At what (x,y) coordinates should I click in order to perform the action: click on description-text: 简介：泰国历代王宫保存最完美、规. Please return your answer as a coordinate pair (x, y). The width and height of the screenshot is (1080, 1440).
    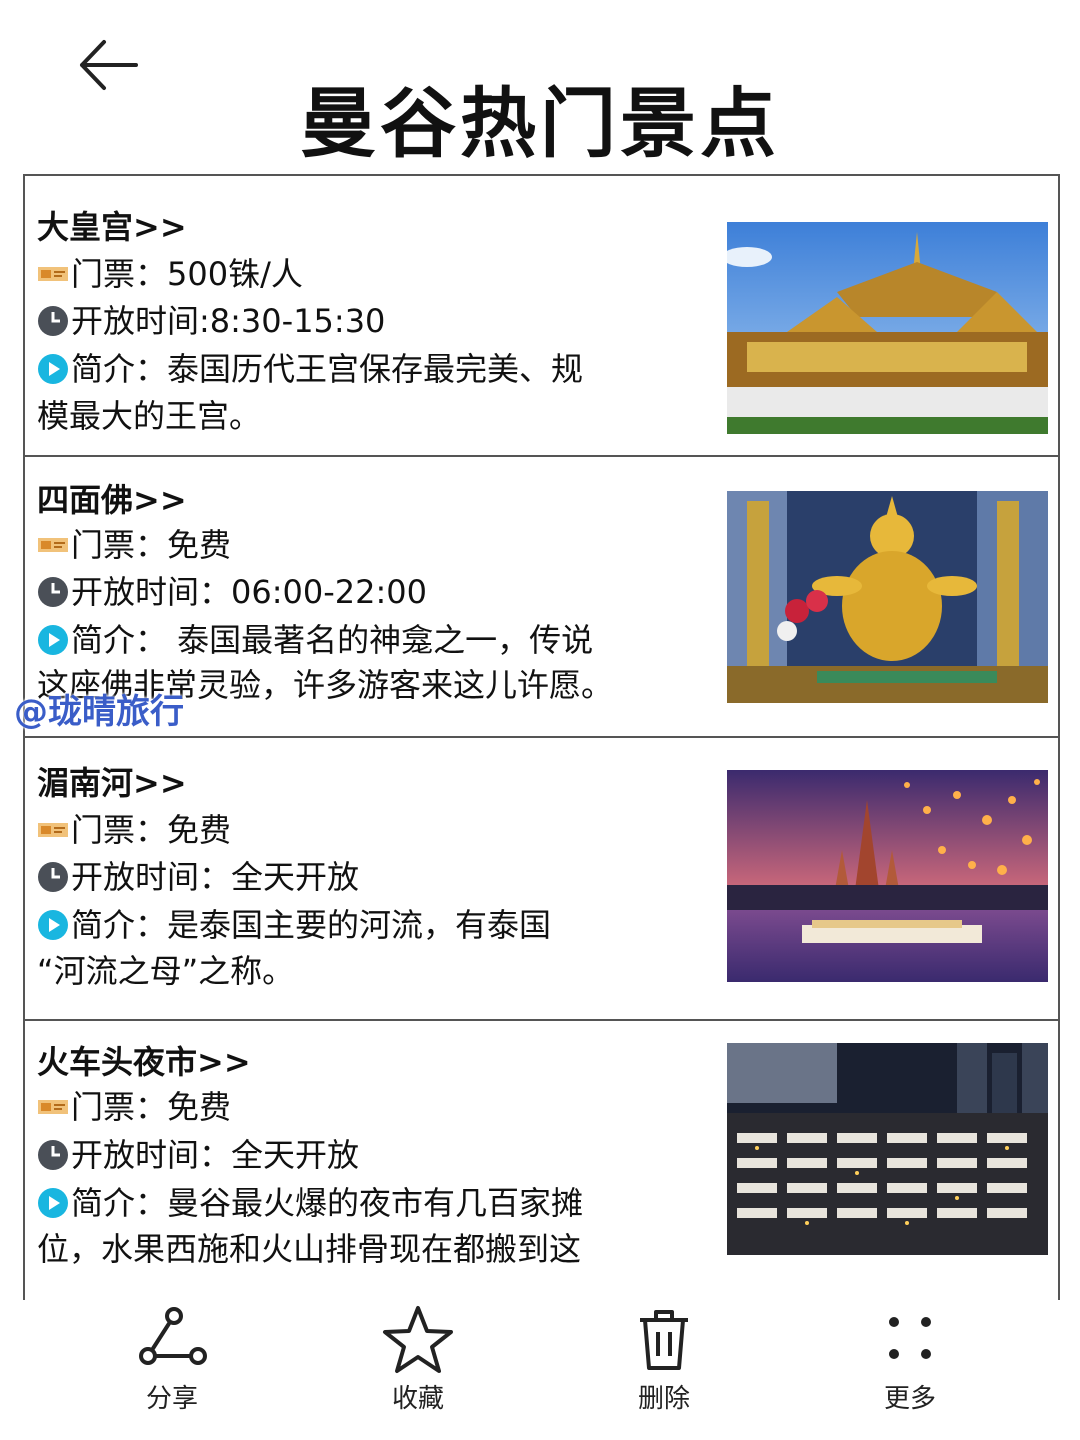
    Looking at the image, I should click on (327, 369).